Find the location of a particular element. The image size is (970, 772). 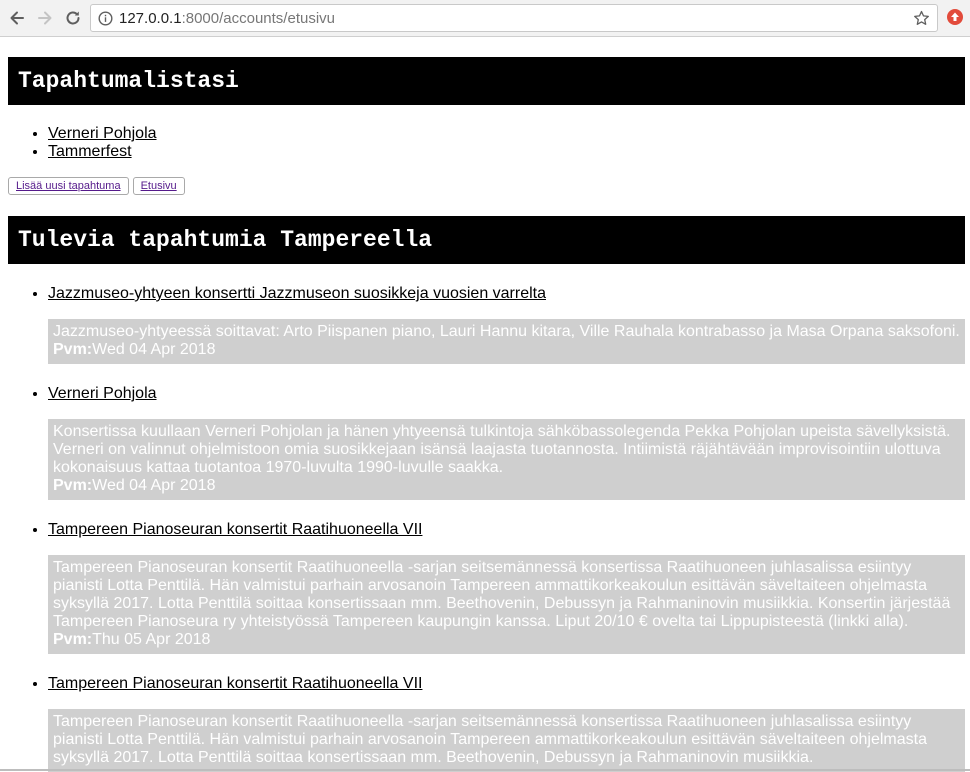

reload-icon is located at coordinates (73, 18).